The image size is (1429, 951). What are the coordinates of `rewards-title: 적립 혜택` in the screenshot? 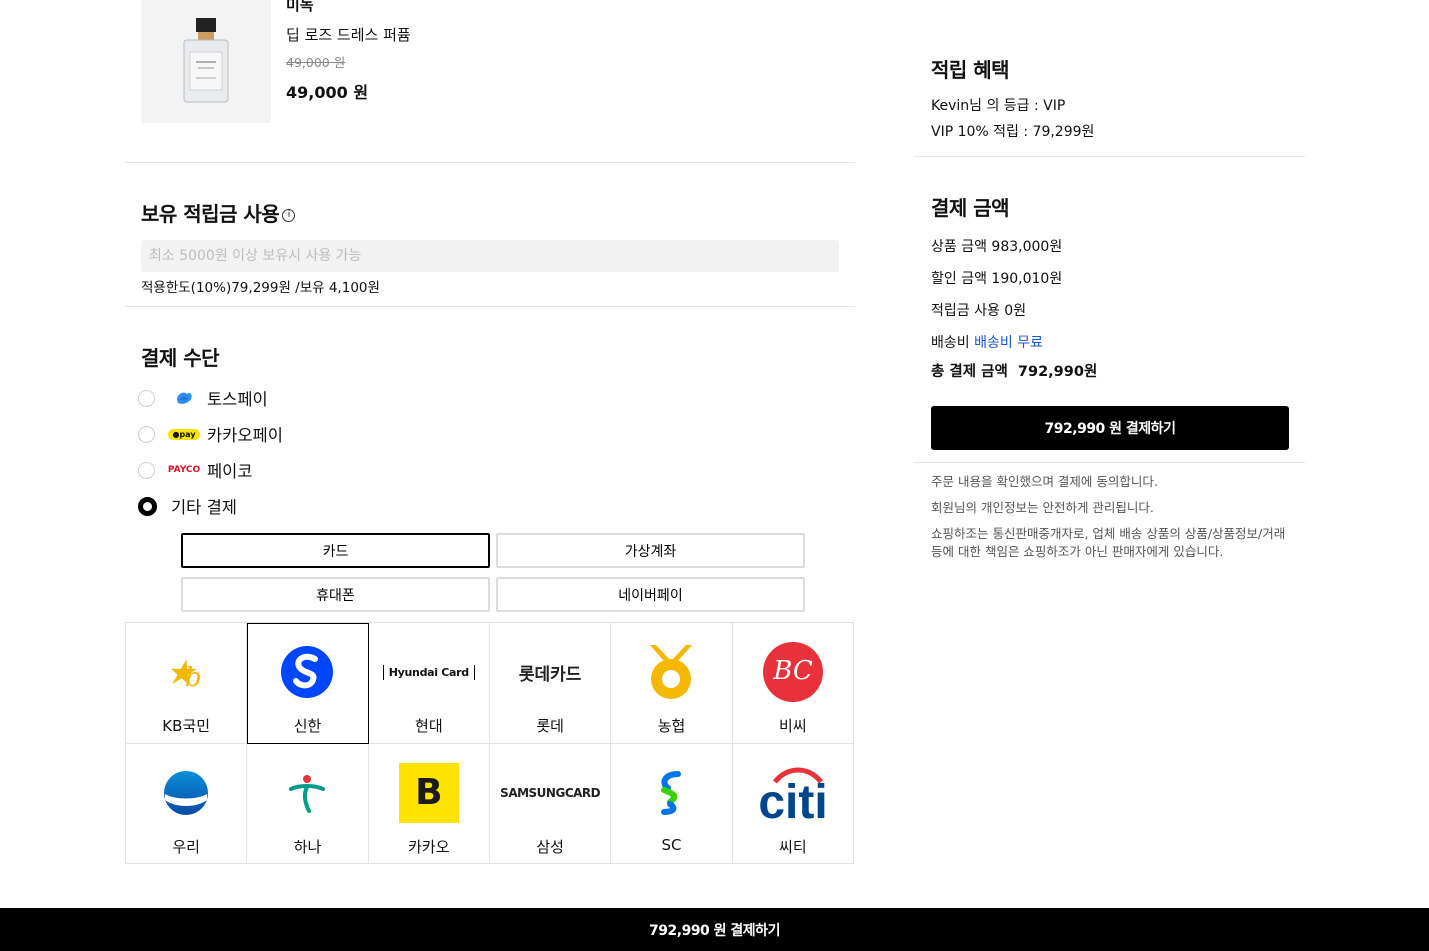 It's located at (970, 70).